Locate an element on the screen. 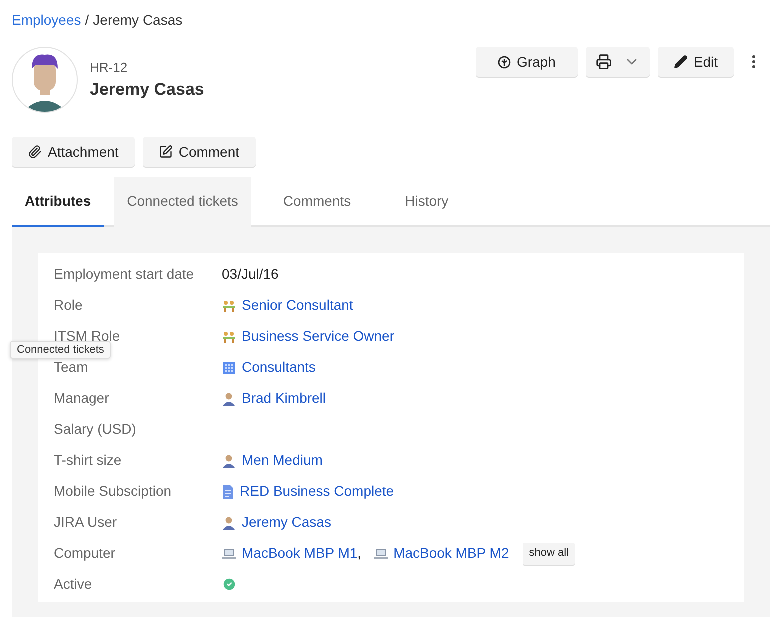  comment-button: Comment is located at coordinates (199, 152).